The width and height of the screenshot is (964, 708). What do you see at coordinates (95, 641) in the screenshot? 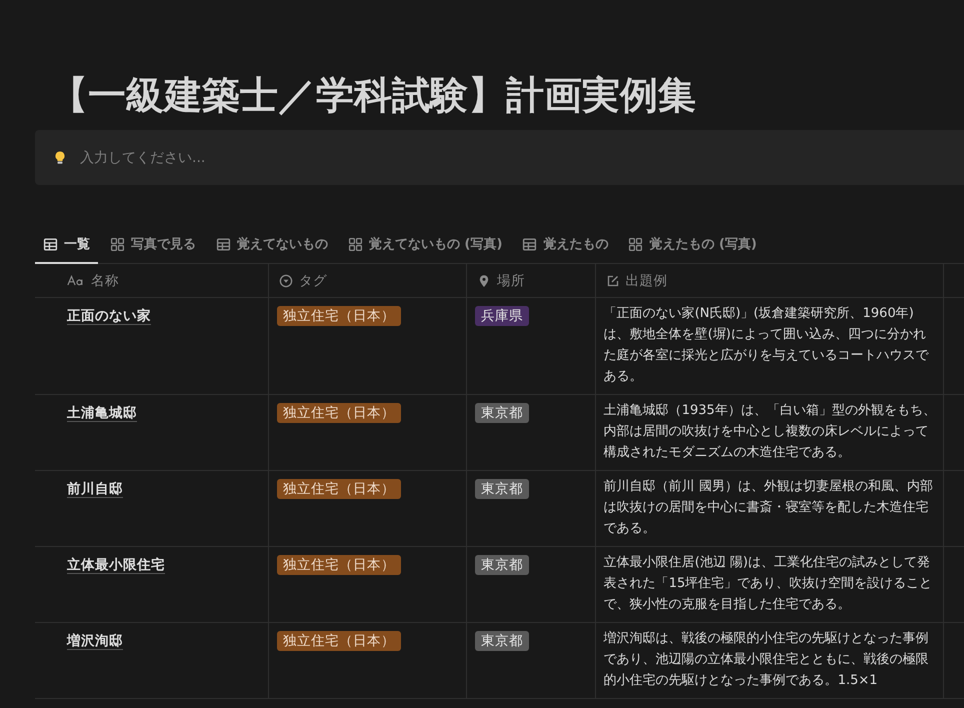
I see `entry-title-link: 増沢洵邸` at bounding box center [95, 641].